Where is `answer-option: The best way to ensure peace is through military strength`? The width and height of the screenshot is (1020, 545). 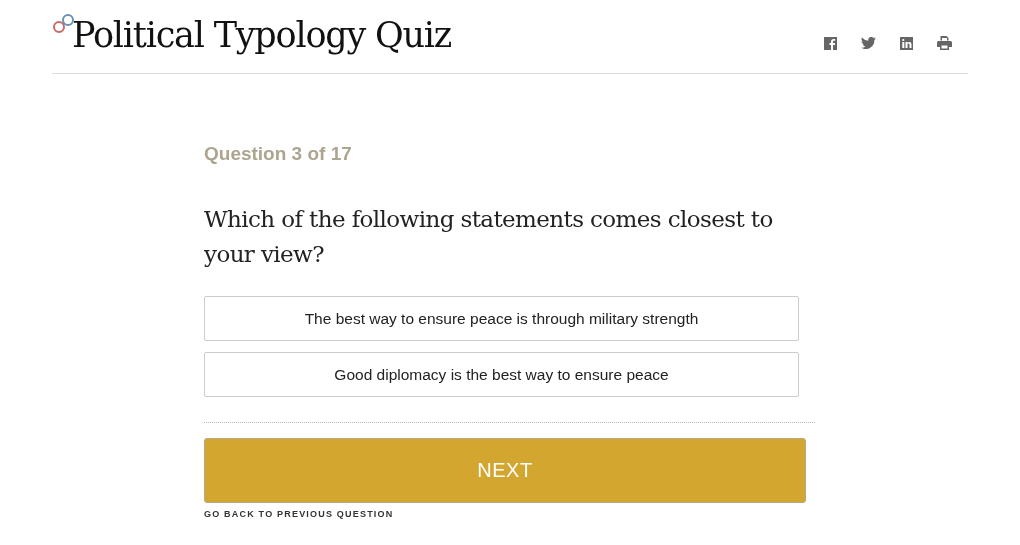
answer-option: The best way to ensure peace is through military strength is located at coordinates (501, 318).